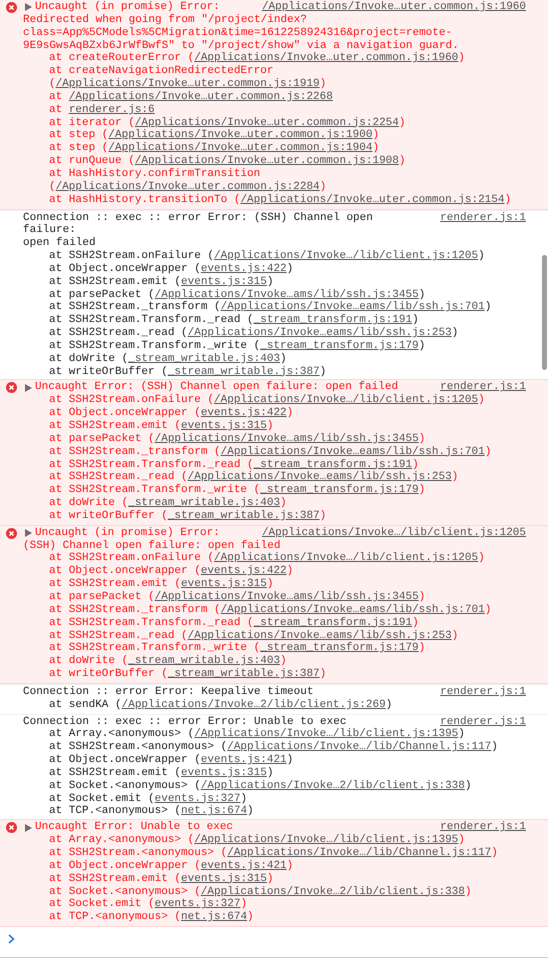 This screenshot has height=958, width=548. What do you see at coordinates (184, 722) in the screenshot?
I see `message-text: Connection :: exec :: error Error: Unable to exec` at bounding box center [184, 722].